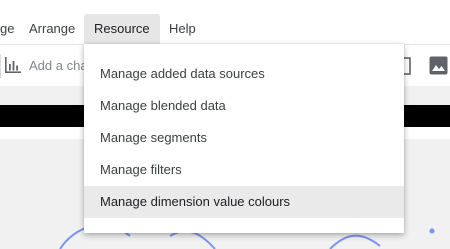  I want to click on chart-line-right, so click(355, 241).